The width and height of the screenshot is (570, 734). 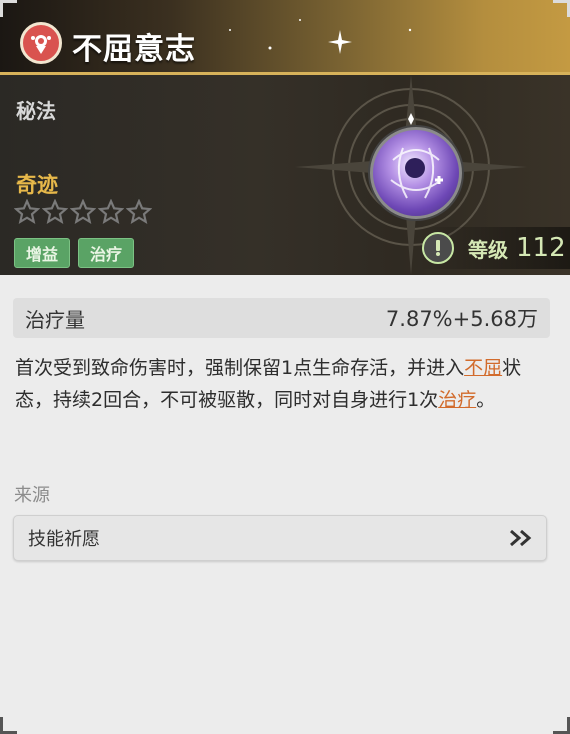 I want to click on skill-title: 不屈意志, so click(x=134, y=49).